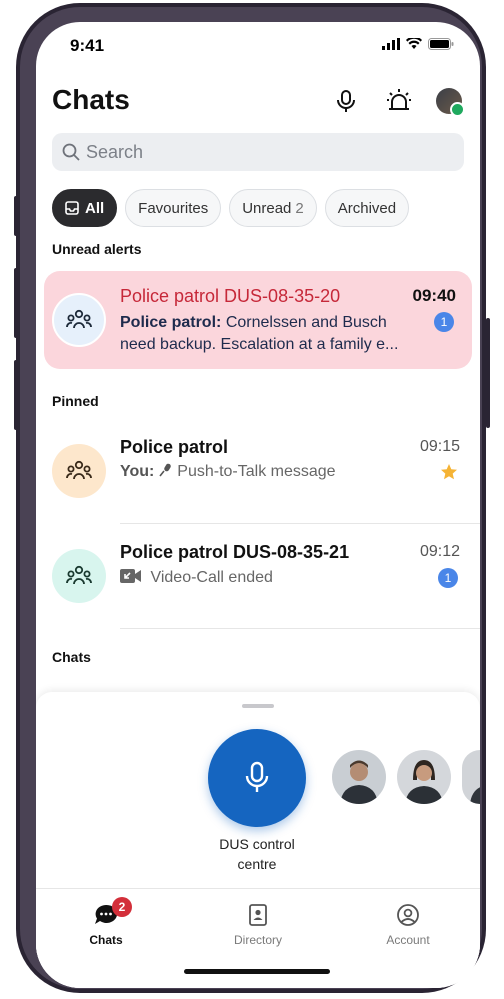  Describe the element at coordinates (97, 249) in the screenshot. I see `section-heading-unread-alerts: Unread alerts` at that location.